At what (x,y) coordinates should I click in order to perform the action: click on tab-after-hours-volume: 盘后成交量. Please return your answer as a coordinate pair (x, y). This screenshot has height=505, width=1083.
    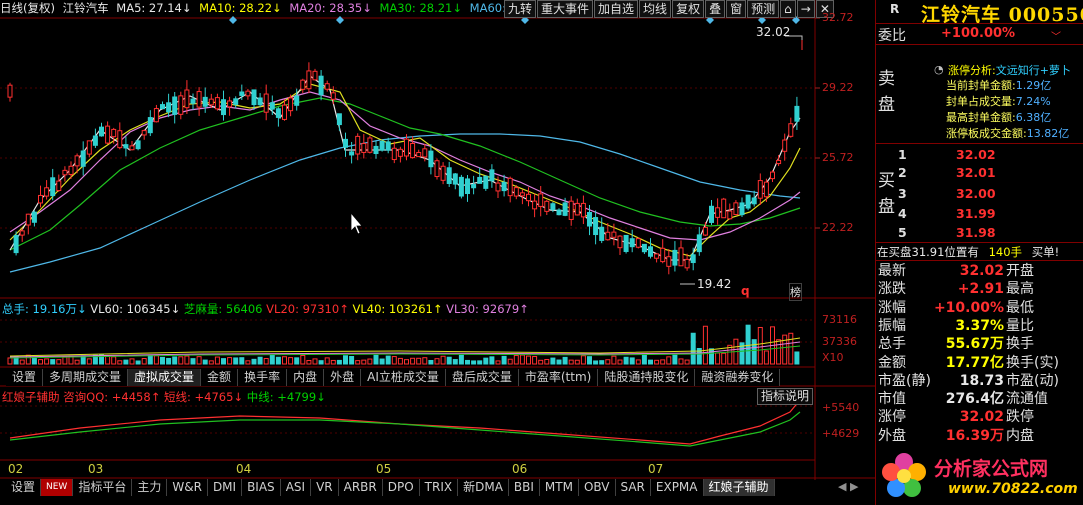
    Looking at the image, I should click on (482, 377).